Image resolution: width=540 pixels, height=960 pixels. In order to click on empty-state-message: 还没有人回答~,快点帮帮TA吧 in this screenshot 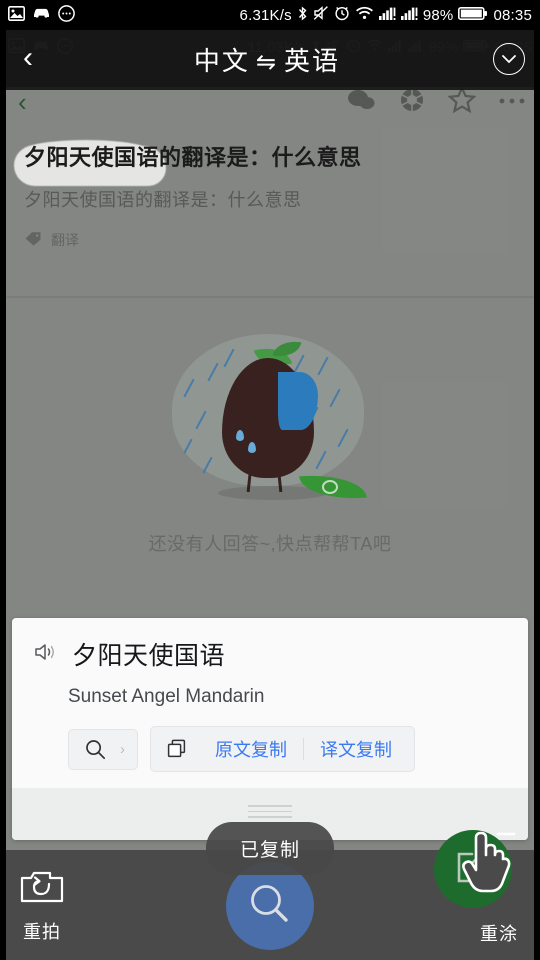, I will do `click(270, 544)`.